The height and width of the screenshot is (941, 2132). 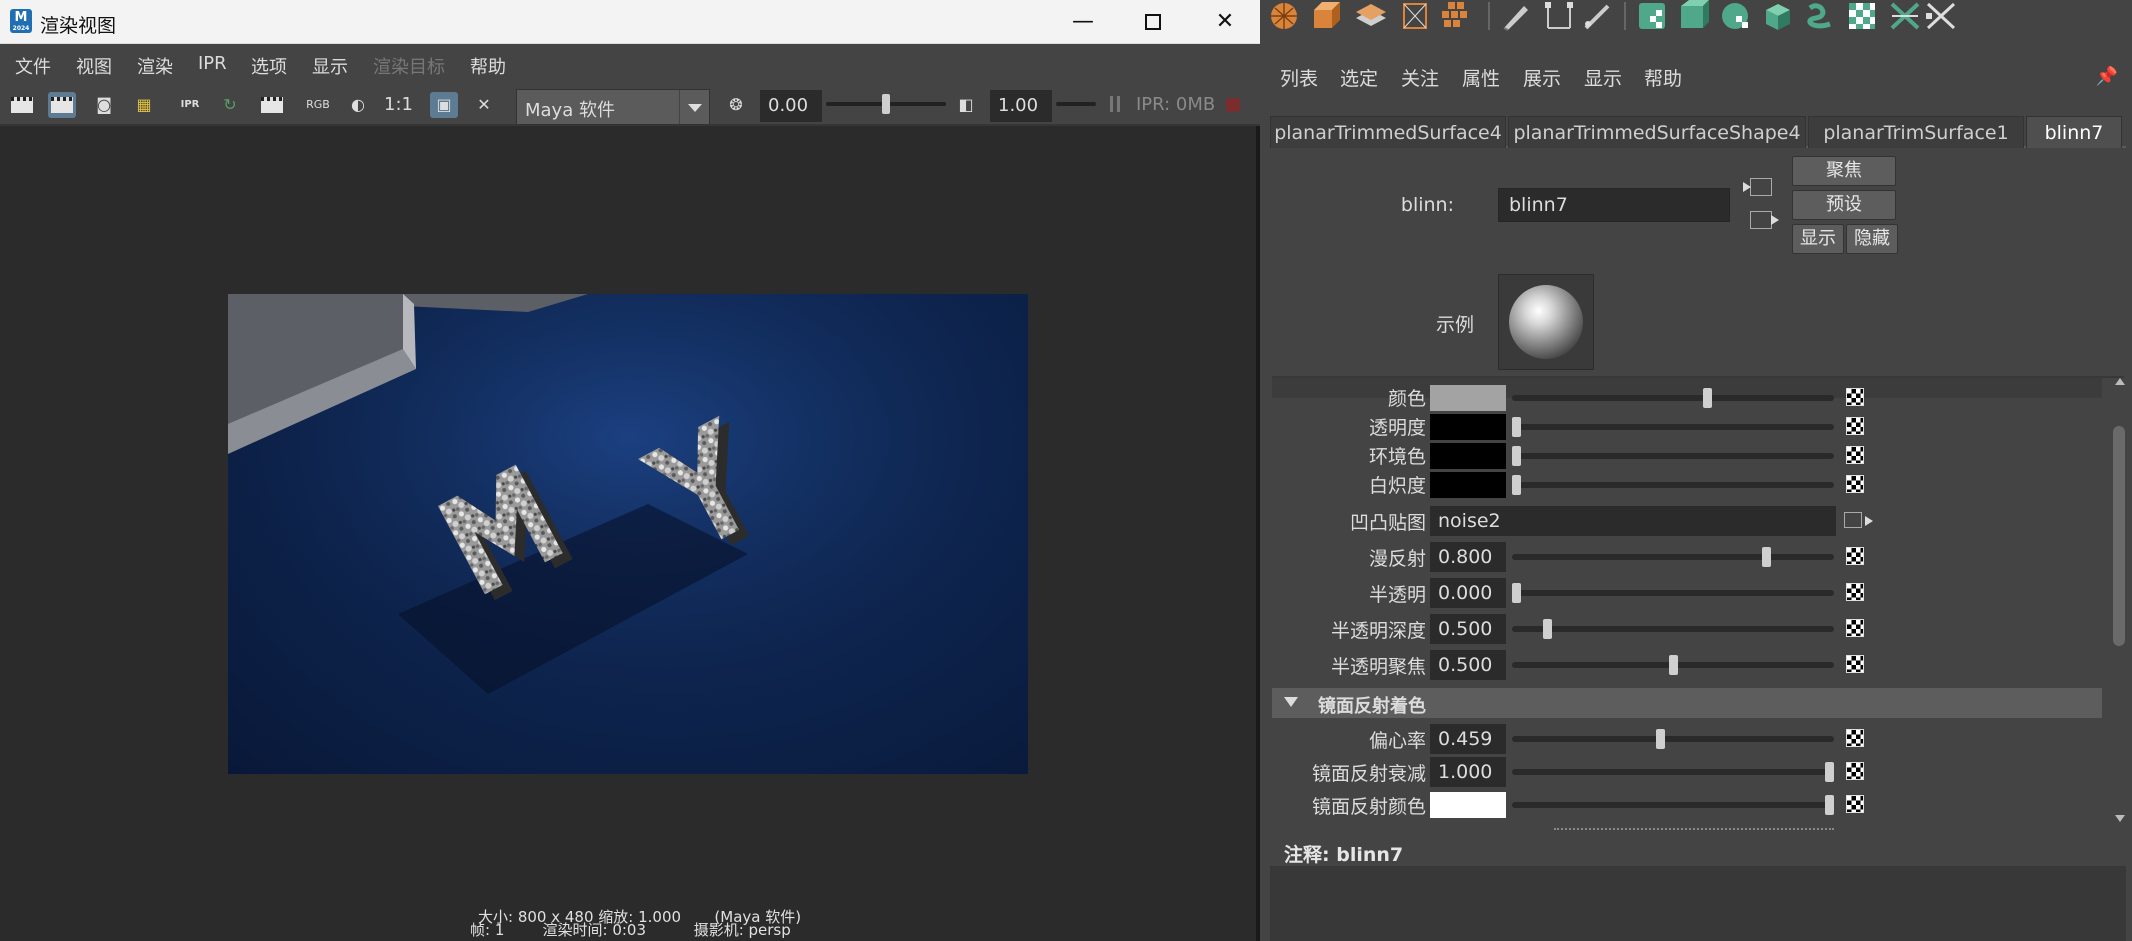 I want to click on bump-map-connect-icon, so click(x=1858, y=520).